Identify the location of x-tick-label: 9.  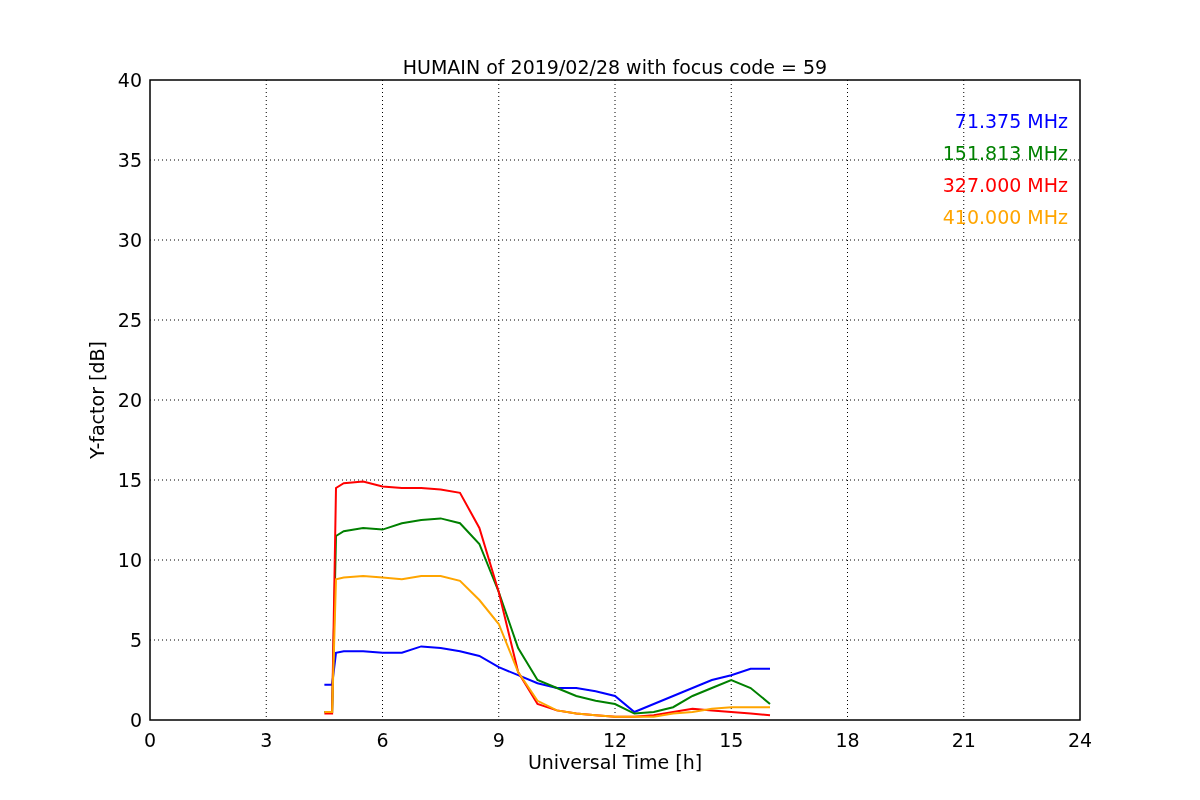
(498, 740).